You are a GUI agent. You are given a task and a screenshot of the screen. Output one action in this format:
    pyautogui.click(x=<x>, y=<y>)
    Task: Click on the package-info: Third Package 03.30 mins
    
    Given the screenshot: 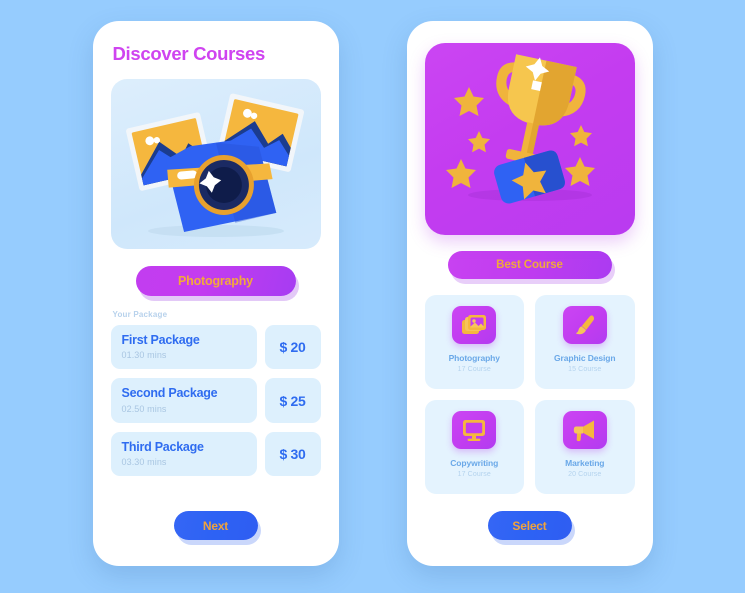 What is the action you would take?
    pyautogui.click(x=183, y=454)
    